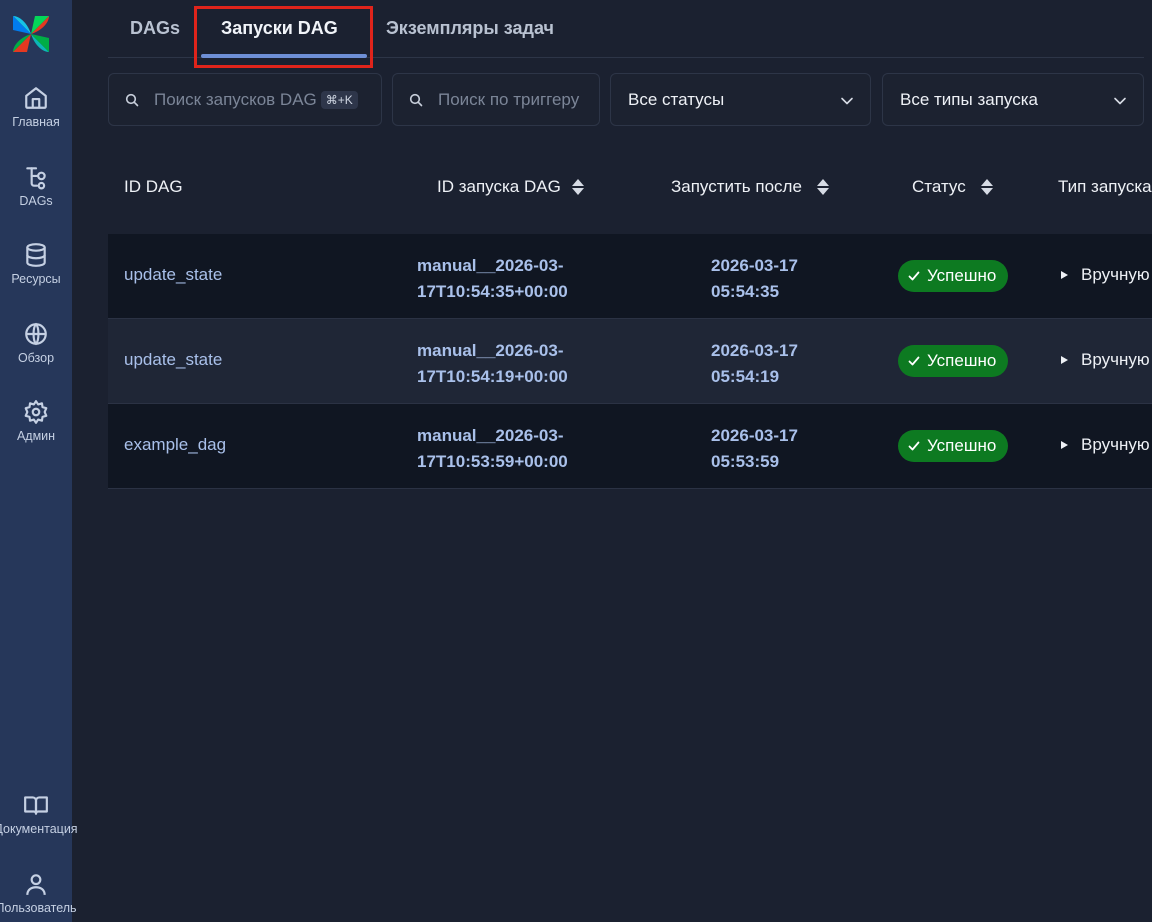 This screenshot has height=922, width=1152. I want to click on sidebar-item-label: Документация, so click(39, 829).